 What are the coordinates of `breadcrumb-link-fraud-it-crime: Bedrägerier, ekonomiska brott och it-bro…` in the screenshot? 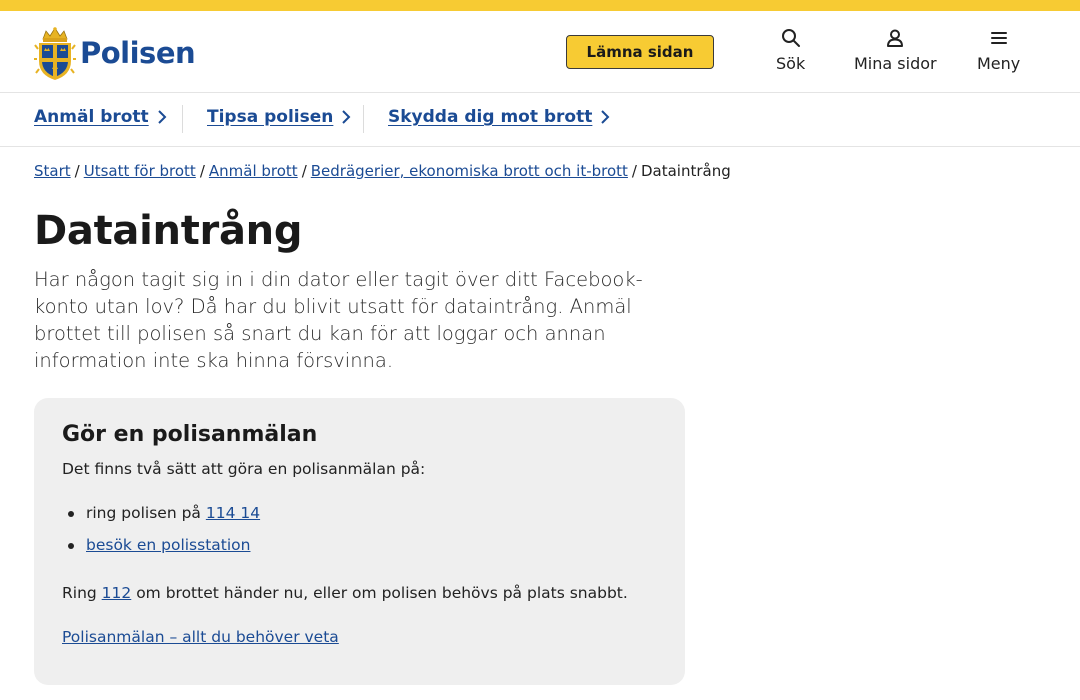 It's located at (469, 171).